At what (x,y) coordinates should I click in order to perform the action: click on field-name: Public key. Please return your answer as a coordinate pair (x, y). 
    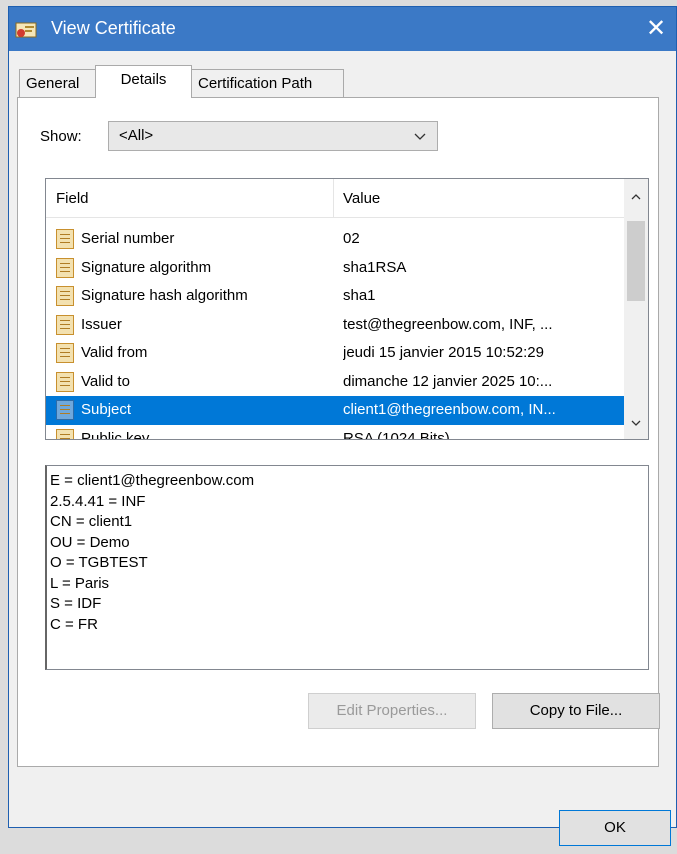
    Looking at the image, I should click on (115, 434).